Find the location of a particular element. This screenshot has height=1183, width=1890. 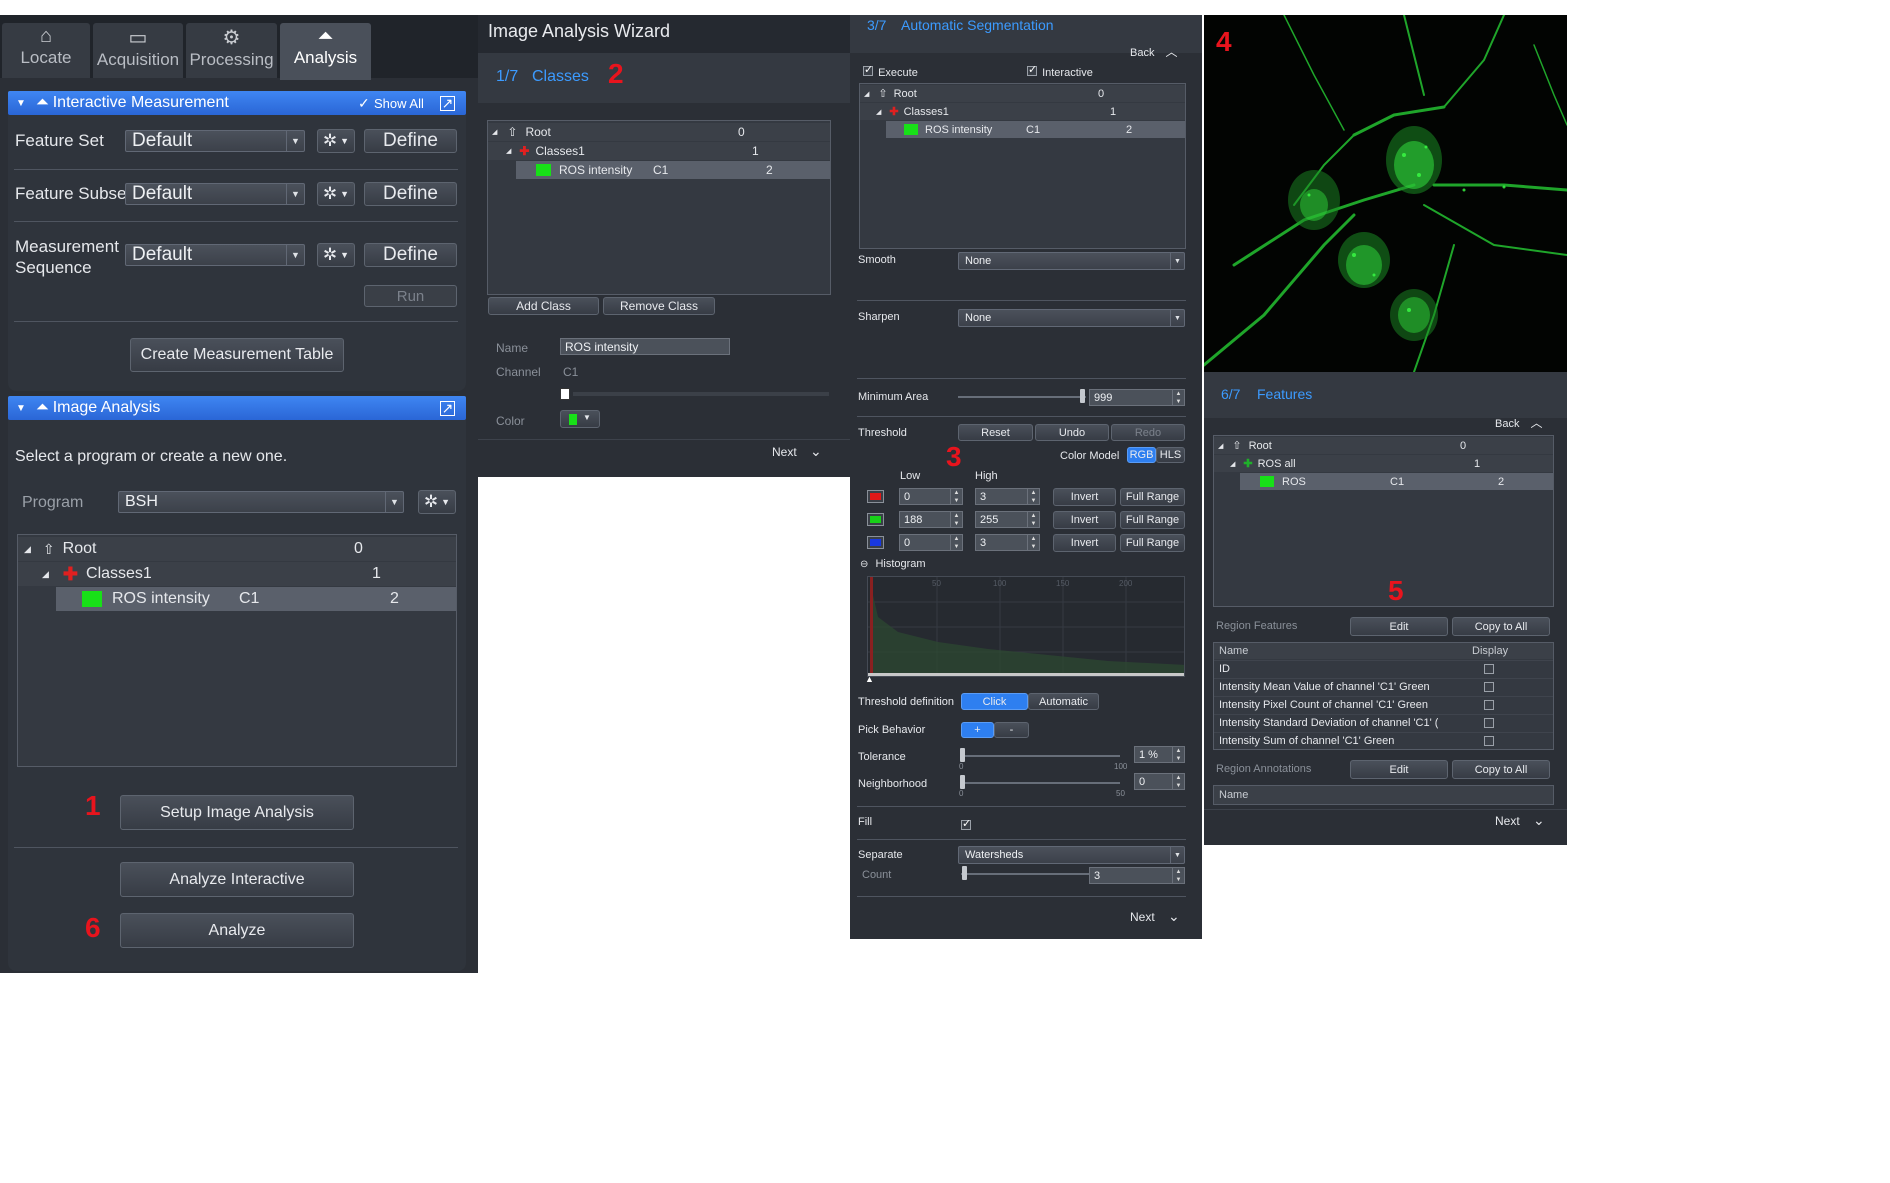

image-analysis-header: ▼ ⏶ Image Analysis ↗ is located at coordinates (237, 408).